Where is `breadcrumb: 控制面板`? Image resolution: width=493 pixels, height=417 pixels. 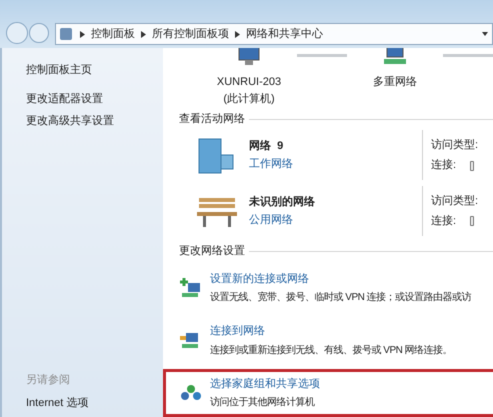 breadcrumb: 控制面板 is located at coordinates (113, 34).